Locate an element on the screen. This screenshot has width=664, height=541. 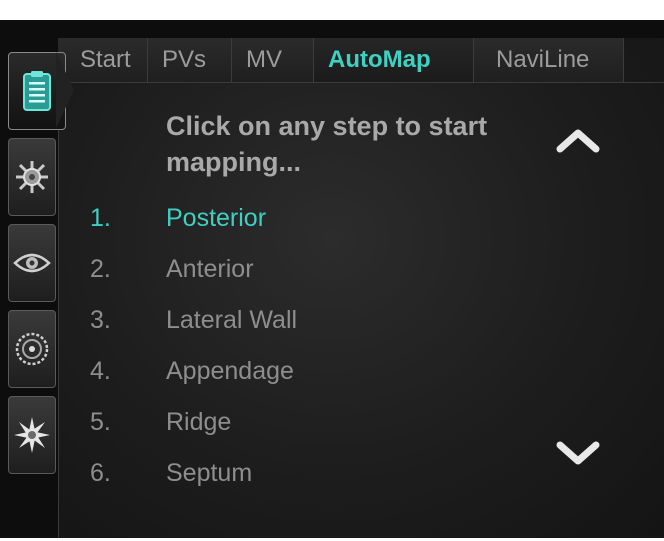
chevron-up-icon is located at coordinates (578, 142).